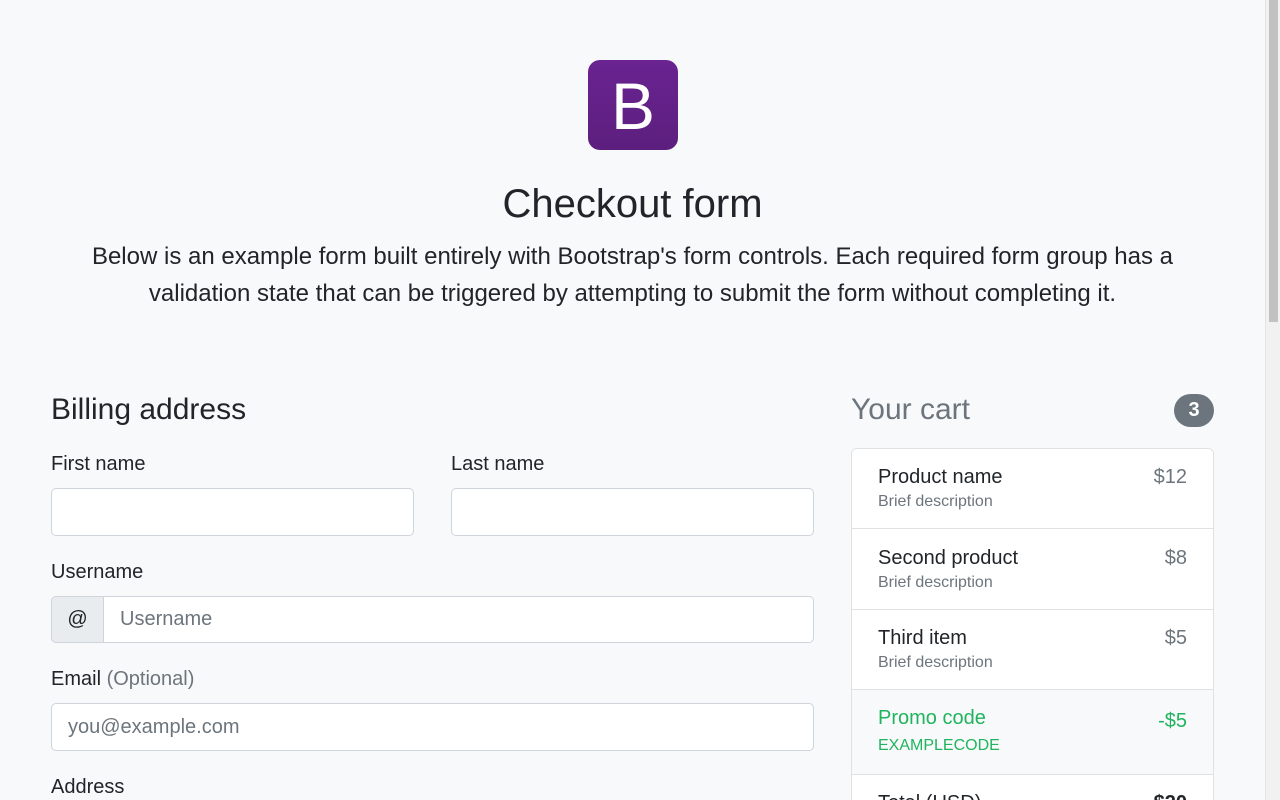 The image size is (1280, 800). What do you see at coordinates (1175, 638) in the screenshot?
I see `cart-item-price: $5` at bounding box center [1175, 638].